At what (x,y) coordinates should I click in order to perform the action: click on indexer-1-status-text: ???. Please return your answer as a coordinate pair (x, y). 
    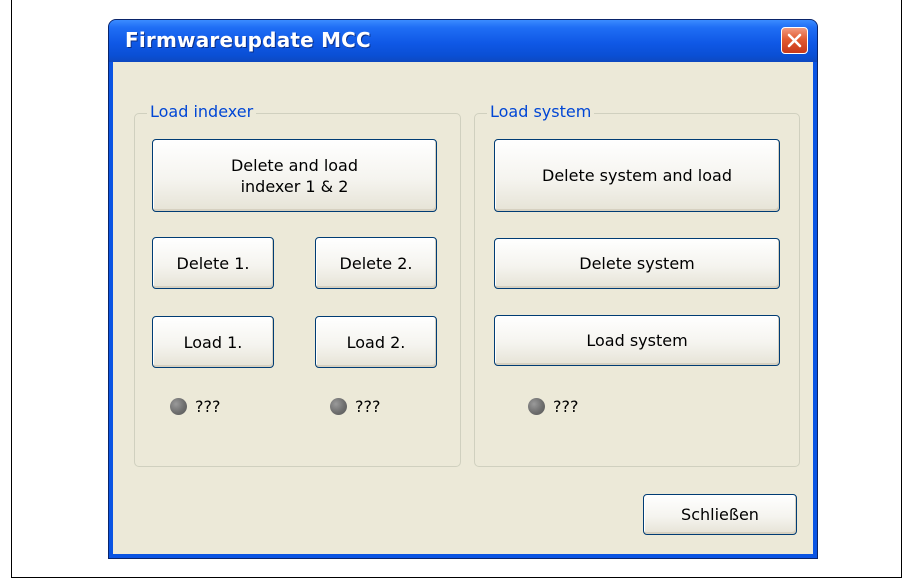
    Looking at the image, I should click on (208, 406).